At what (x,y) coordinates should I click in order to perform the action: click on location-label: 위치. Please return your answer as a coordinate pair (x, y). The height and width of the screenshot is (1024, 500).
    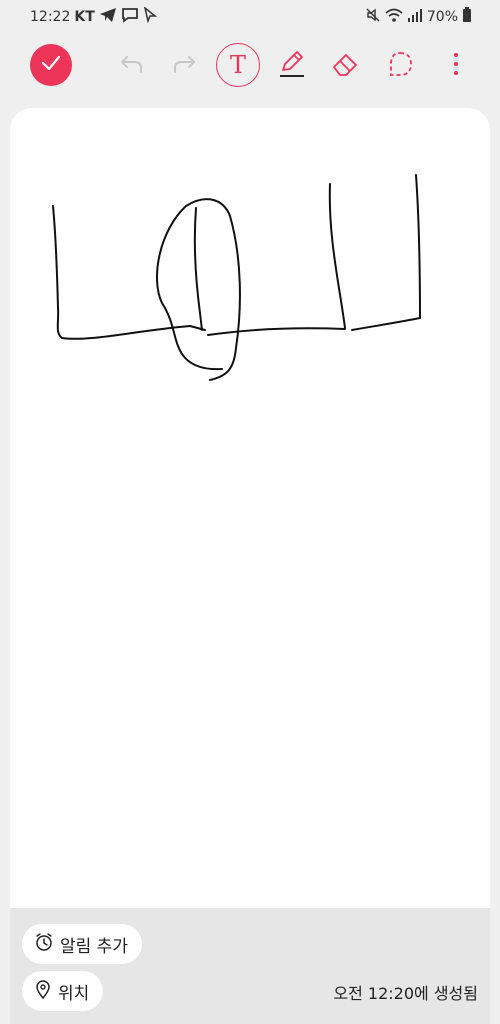
    Looking at the image, I should click on (74, 993).